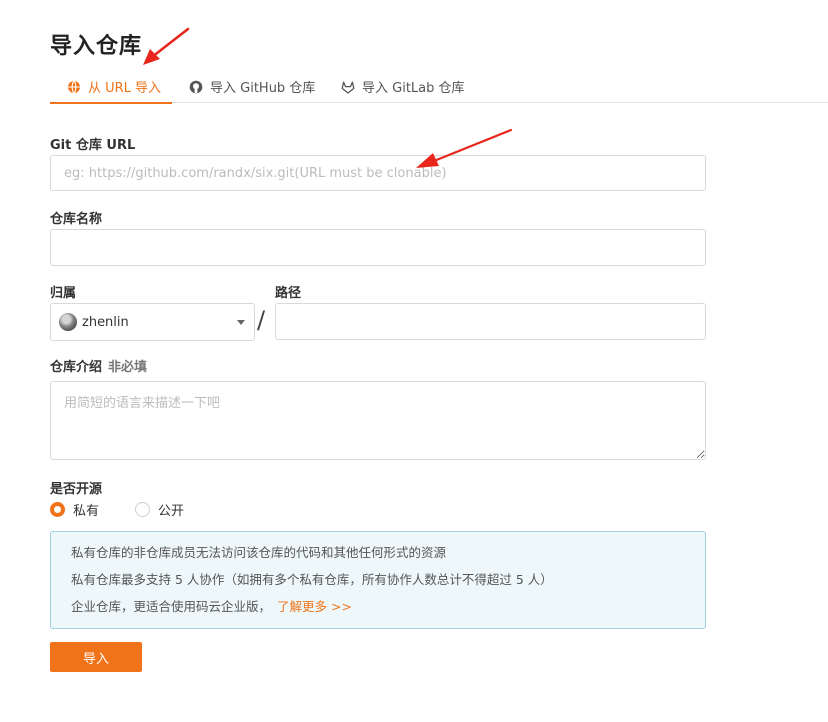 Image resolution: width=828 pixels, height=722 pixels. Describe the element at coordinates (152, 322) in the screenshot. I see `owner-select: zhenlin` at that location.